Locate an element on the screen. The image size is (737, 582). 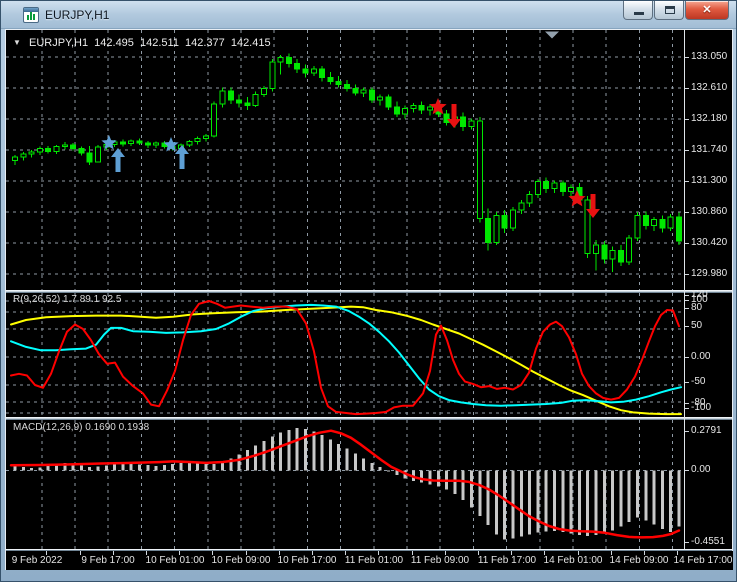
oscillator-label: R(9,26,52) 1.7 89.1 92.5 is located at coordinates (67, 299).